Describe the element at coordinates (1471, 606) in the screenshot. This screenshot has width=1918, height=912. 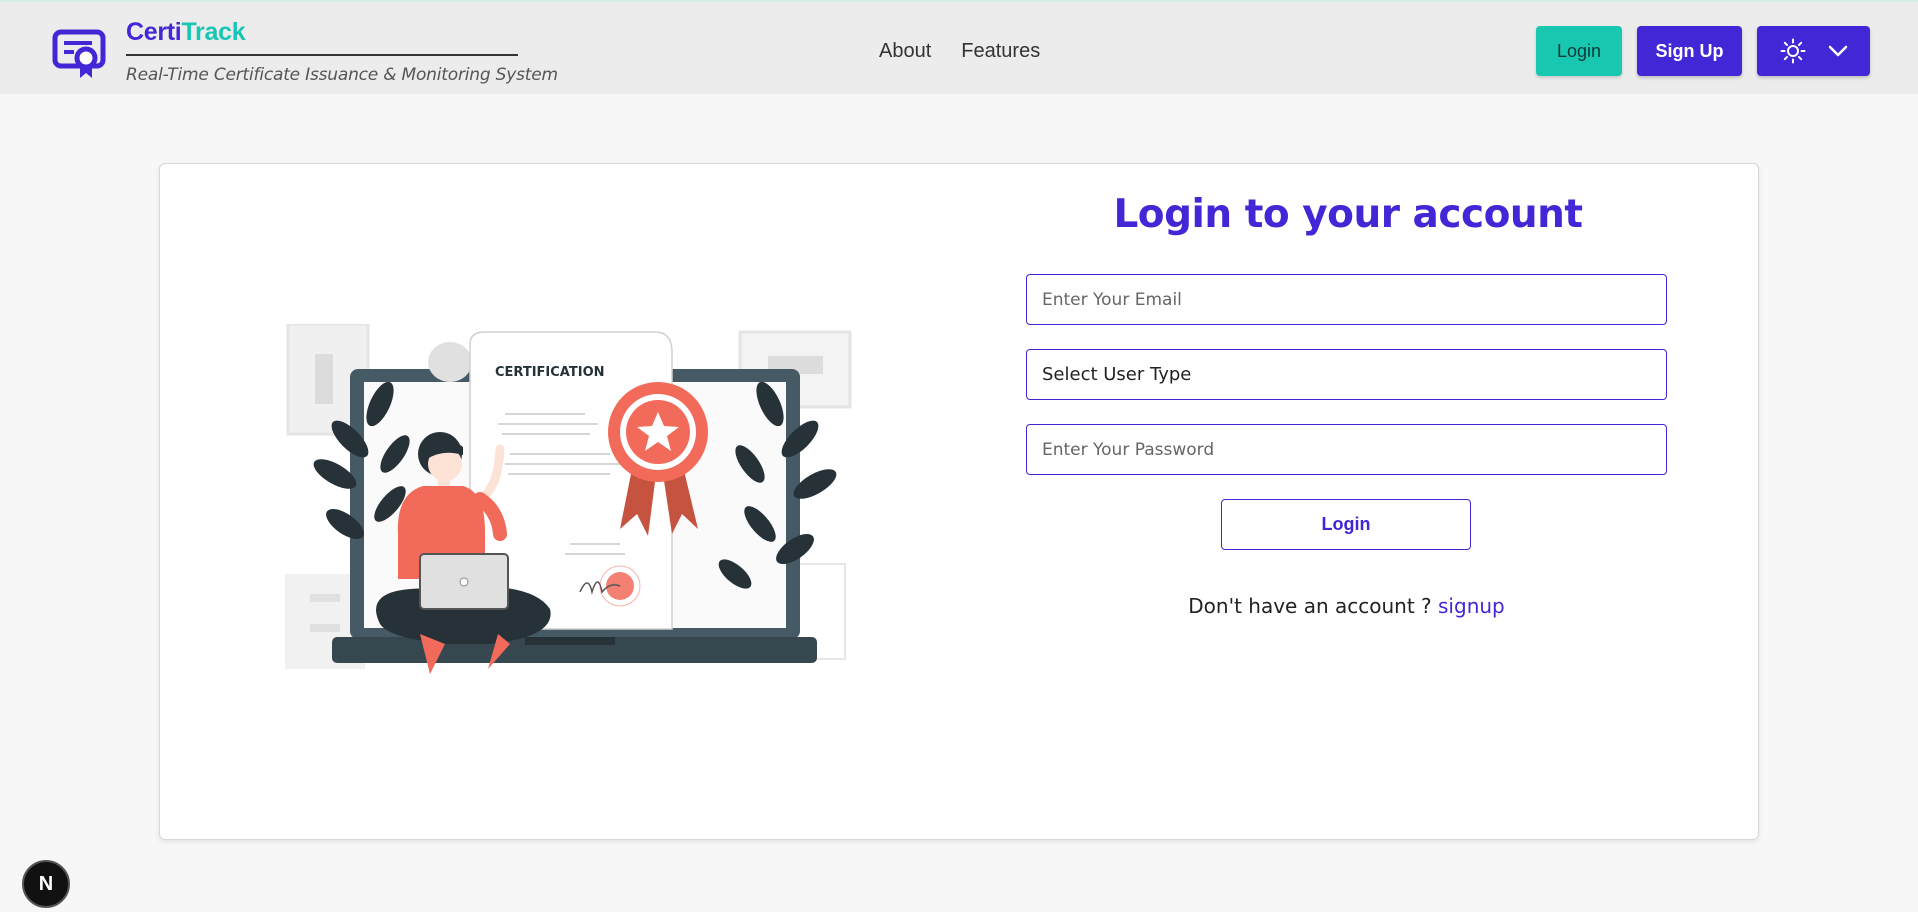
I see `signup-link: signup` at that location.